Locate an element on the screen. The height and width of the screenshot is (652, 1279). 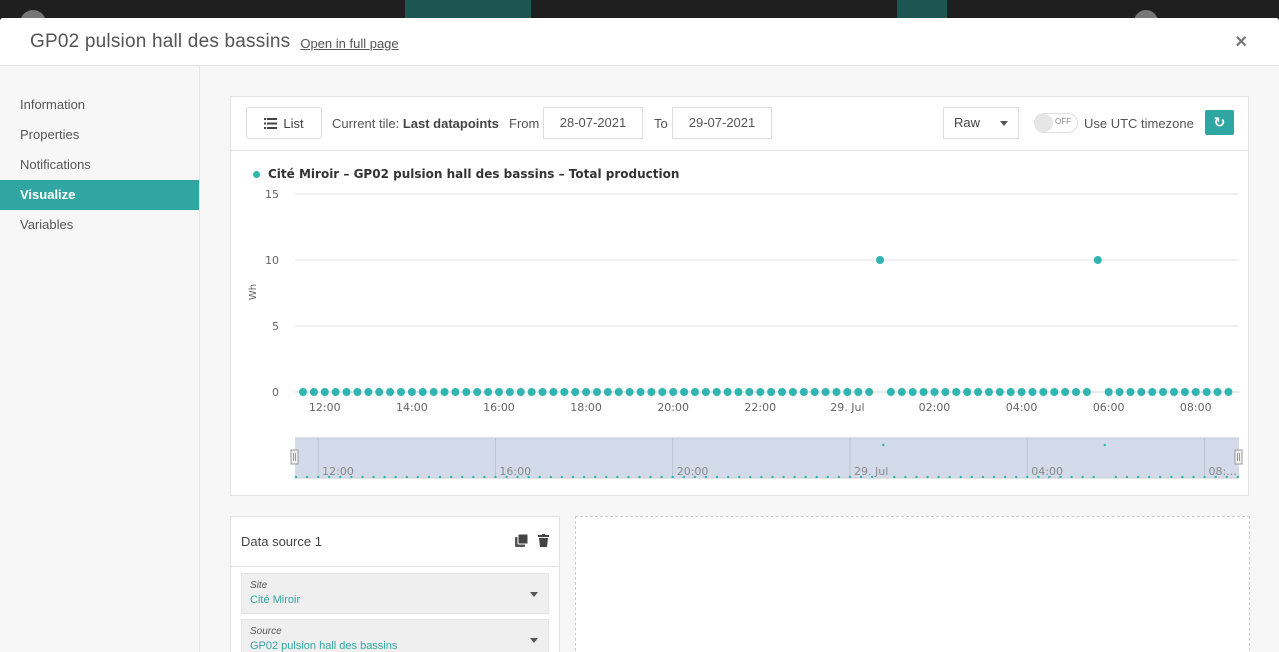
navigator-handle-left is located at coordinates (294, 457).